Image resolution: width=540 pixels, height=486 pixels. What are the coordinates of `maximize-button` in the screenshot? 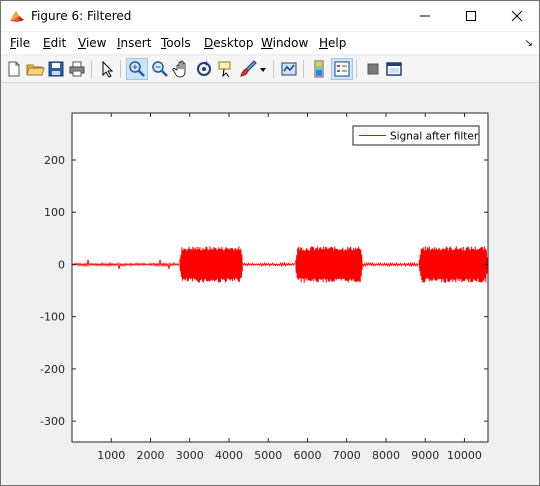 It's located at (471, 16).